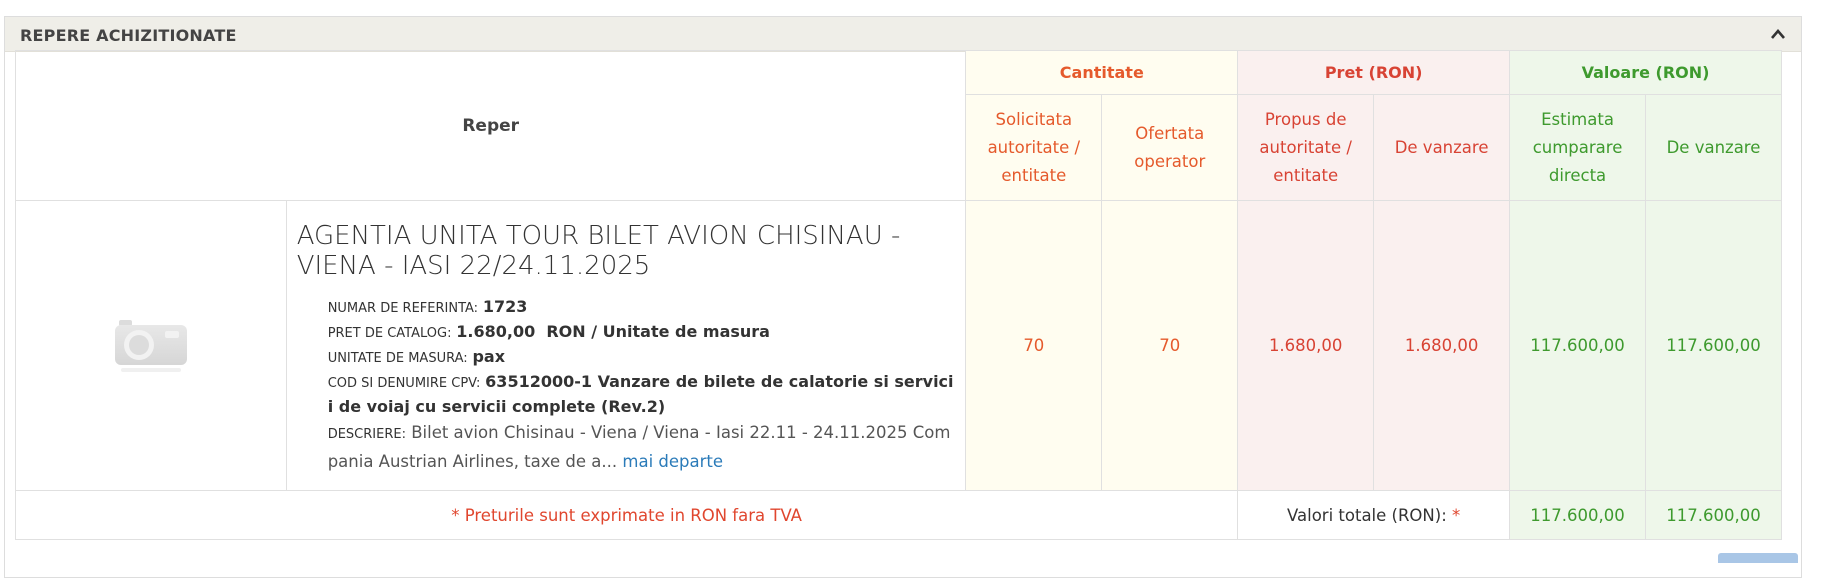 The image size is (1823, 578). I want to click on panel-header: REPERE ACHIZITIONATE, so click(903, 34).